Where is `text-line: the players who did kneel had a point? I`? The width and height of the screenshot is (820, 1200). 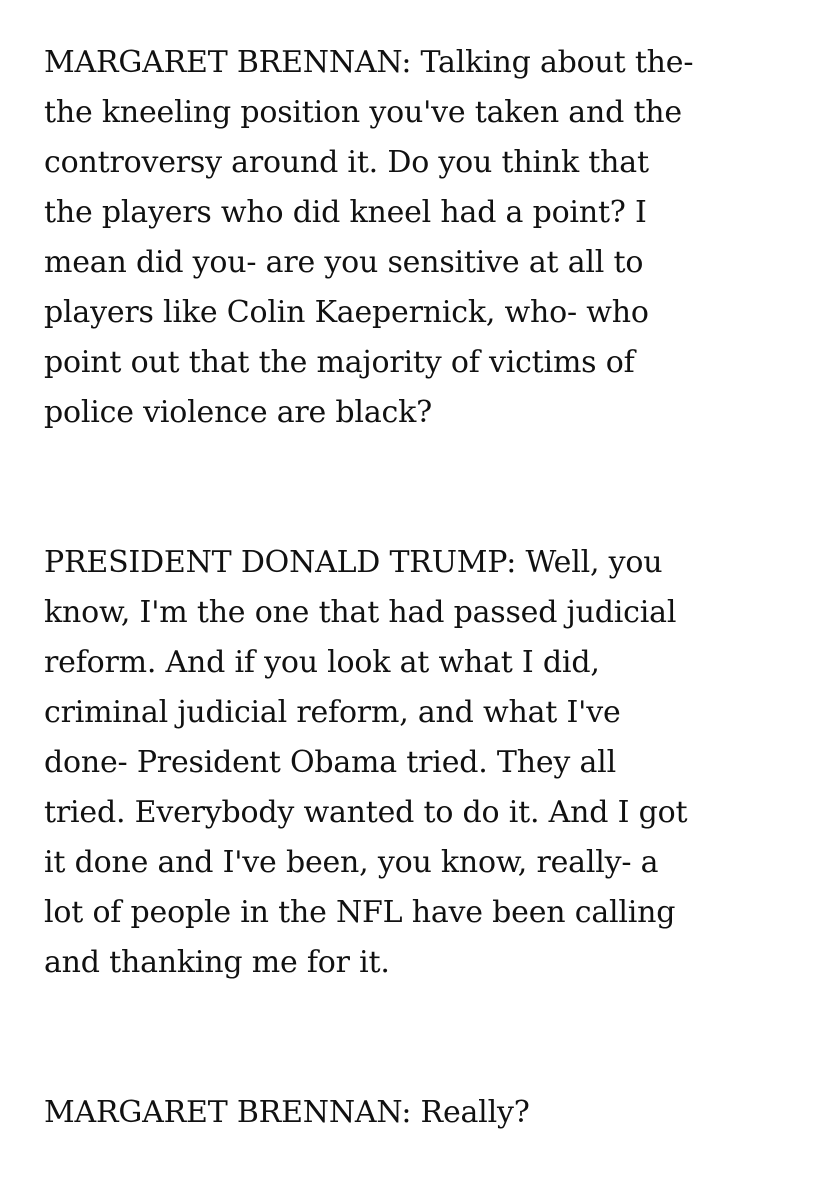 text-line: the players who did kneel had a point? I is located at coordinates (345, 212).